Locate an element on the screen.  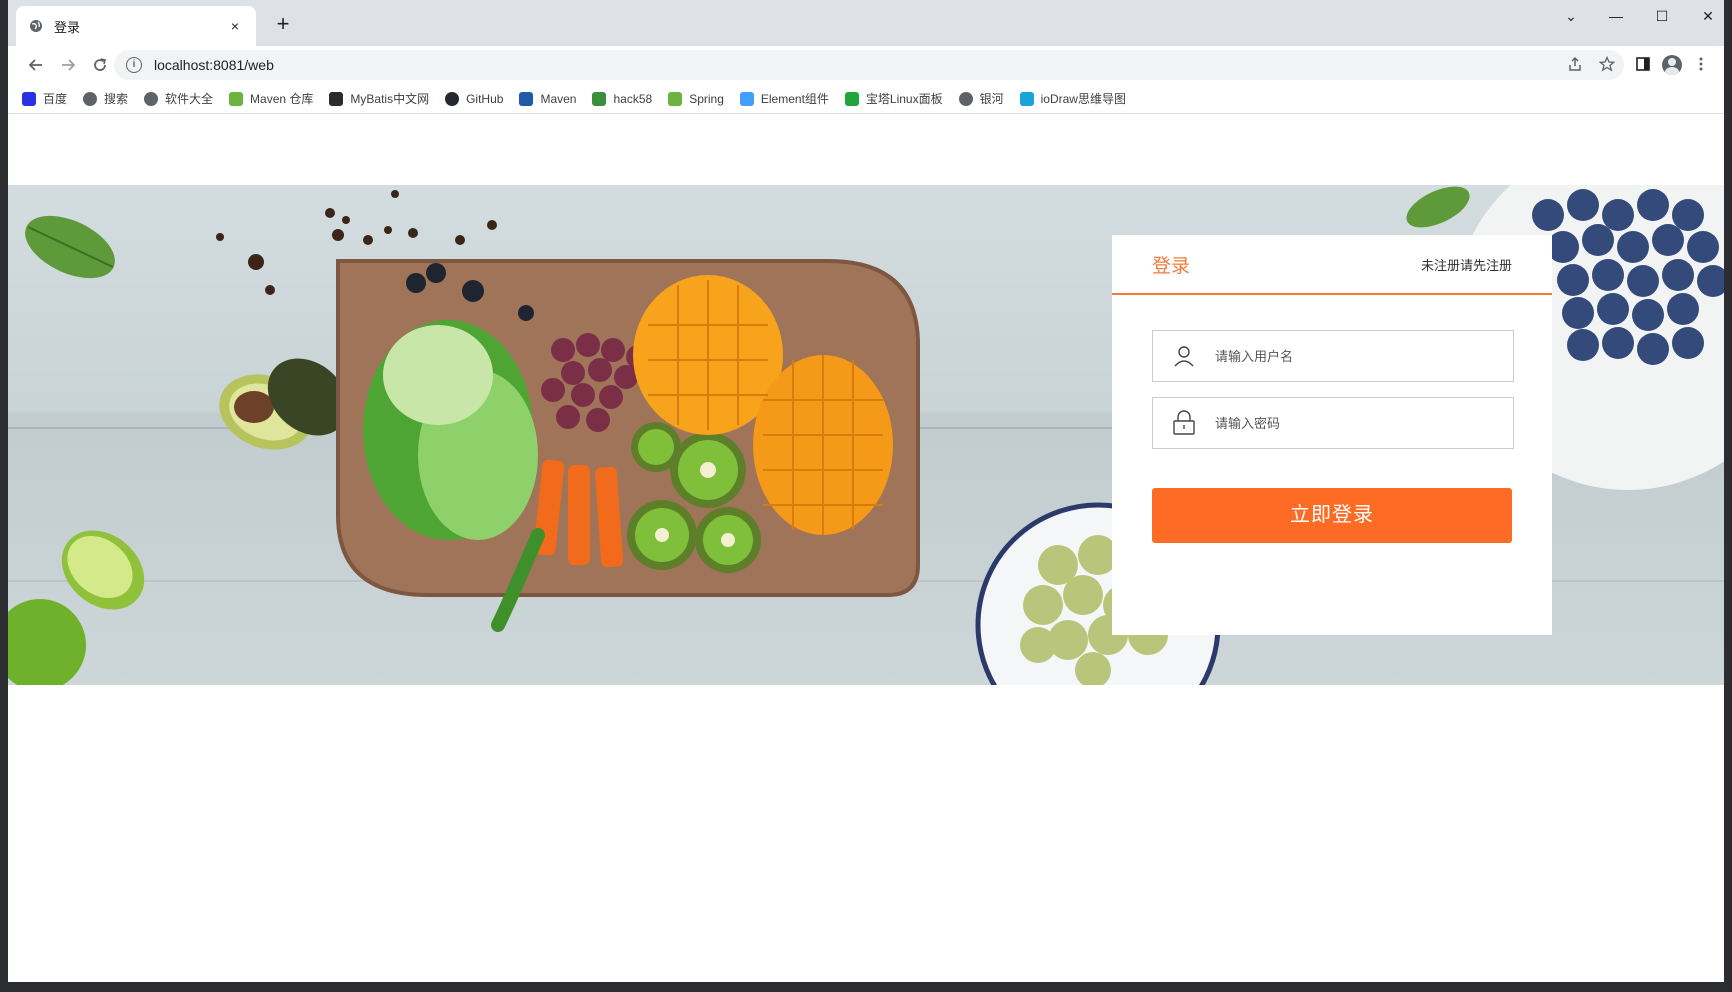
baidu-icon is located at coordinates (29, 98).